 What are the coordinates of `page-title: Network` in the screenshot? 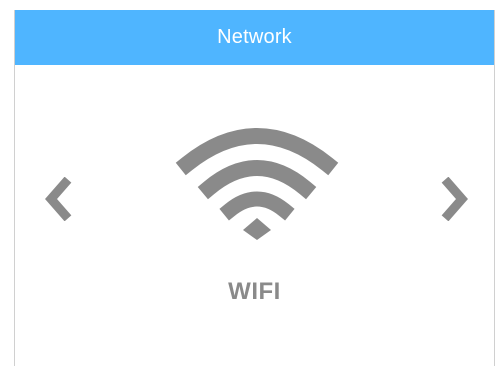 It's located at (254, 37).